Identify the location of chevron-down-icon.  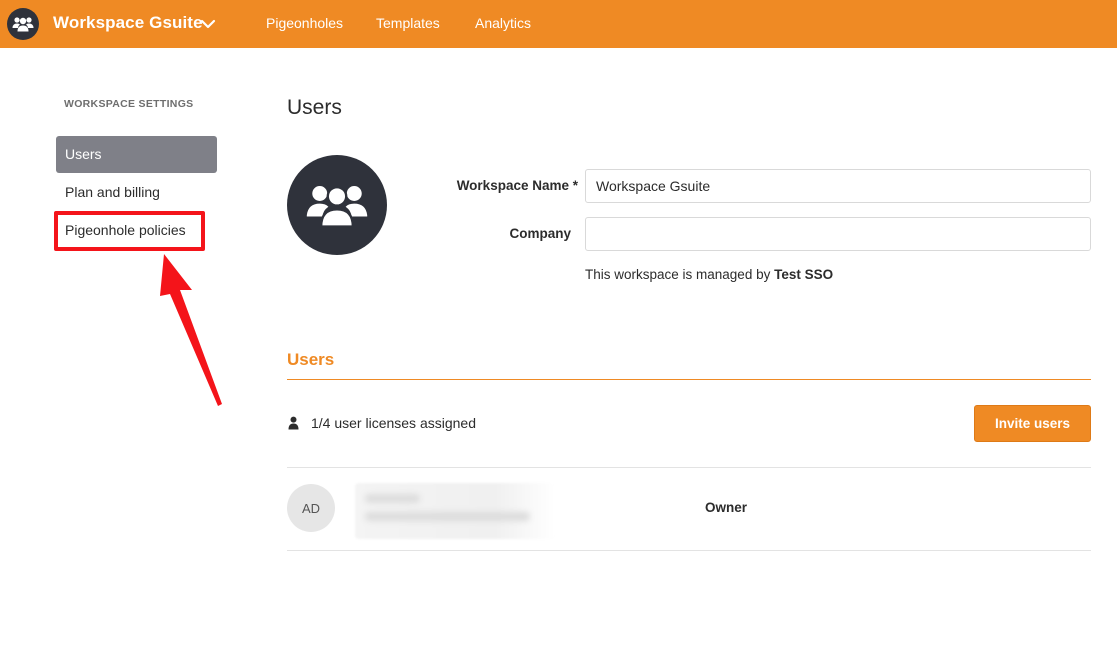
(208, 24).